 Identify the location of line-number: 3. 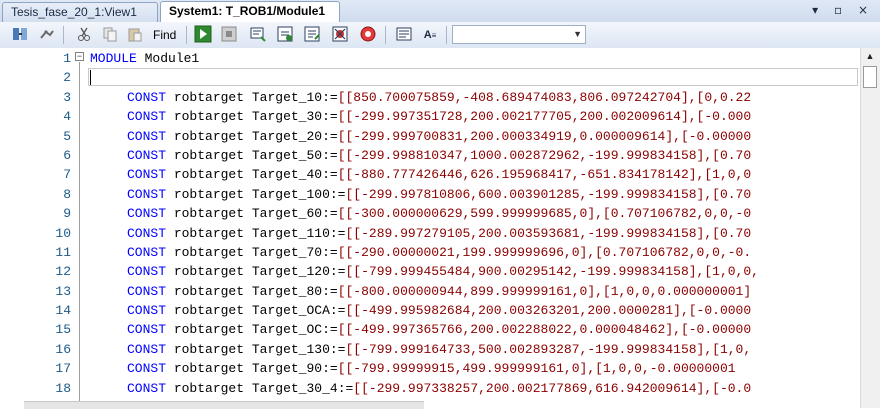
(67, 97).